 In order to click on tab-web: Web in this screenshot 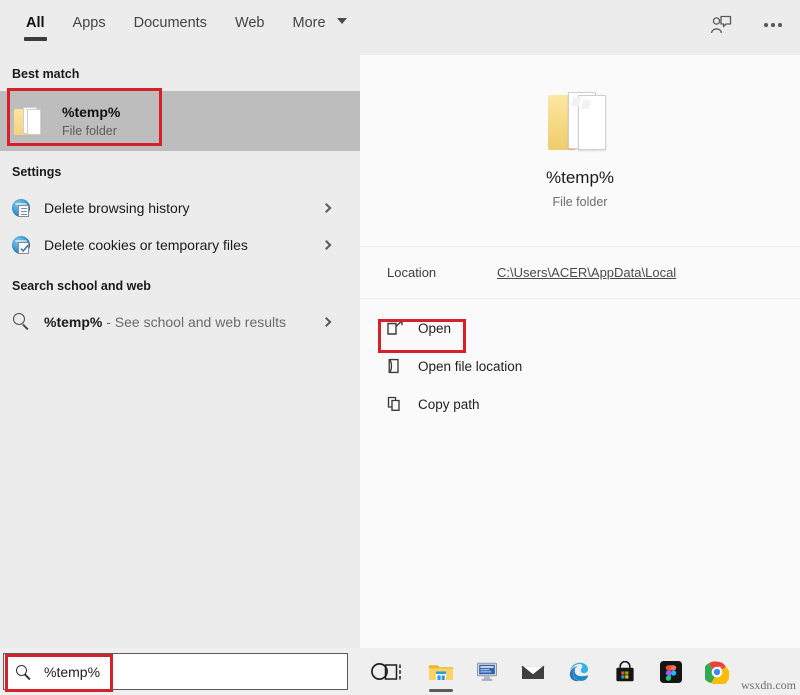, I will do `click(250, 16)`.